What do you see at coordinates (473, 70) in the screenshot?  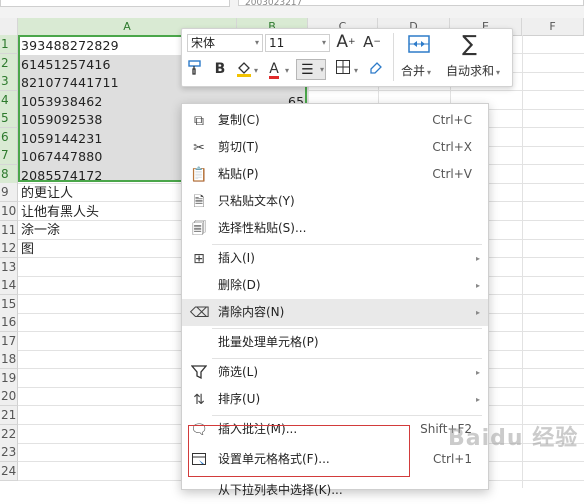 I see `autosum-button: 自动求和 ▾` at bounding box center [473, 70].